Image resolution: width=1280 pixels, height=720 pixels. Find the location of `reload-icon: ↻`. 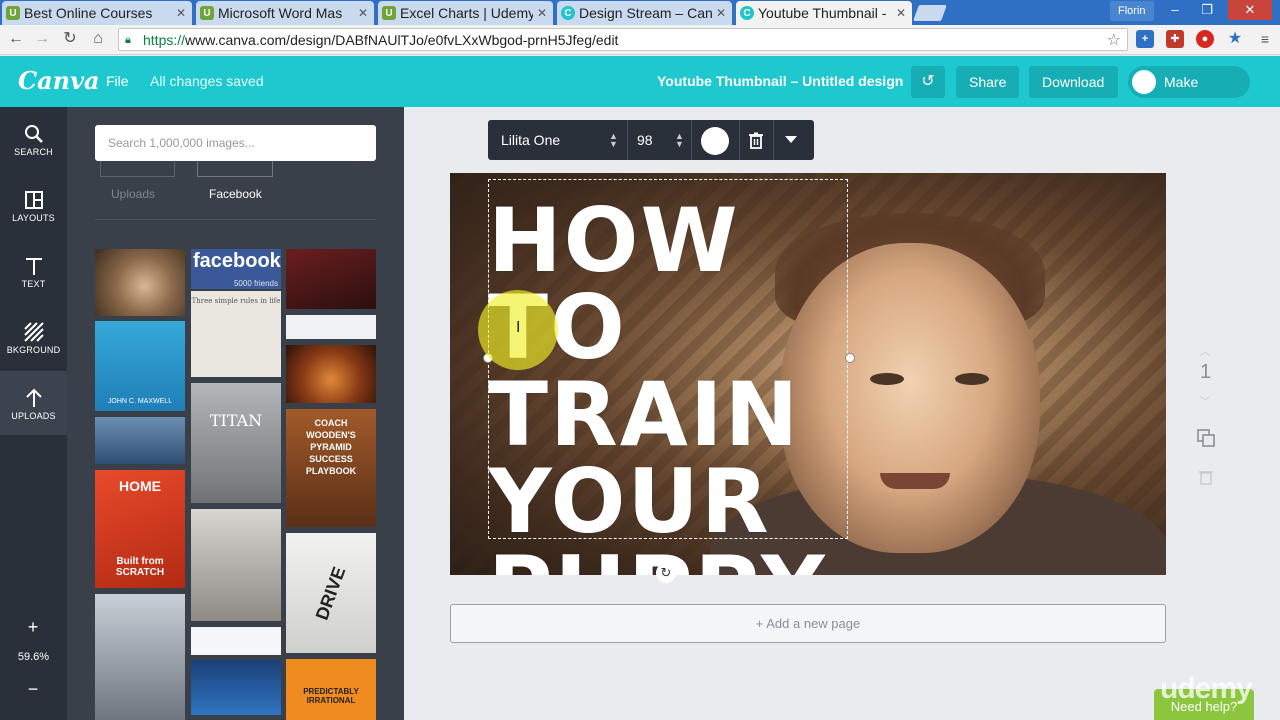

reload-icon: ↻ is located at coordinates (70, 39).